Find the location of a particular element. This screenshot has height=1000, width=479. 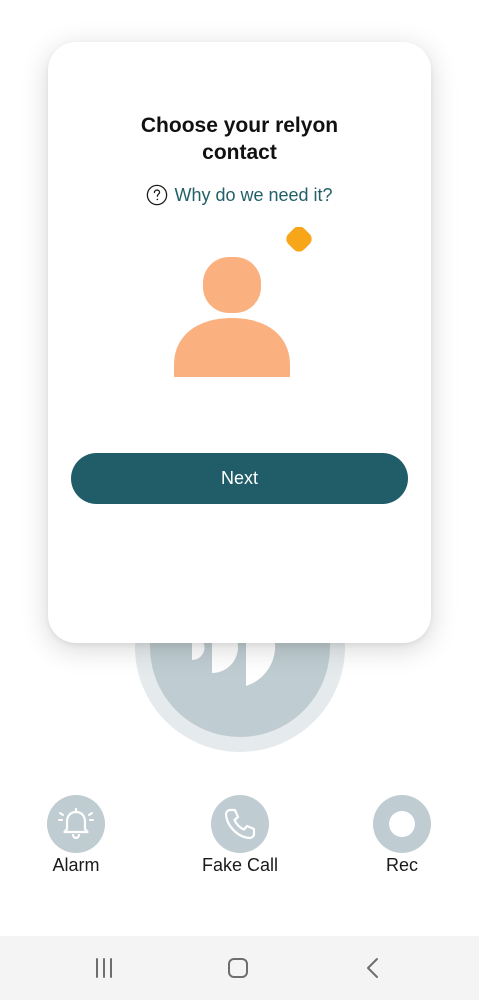

alarm-label: Alarm is located at coordinates (76, 865).